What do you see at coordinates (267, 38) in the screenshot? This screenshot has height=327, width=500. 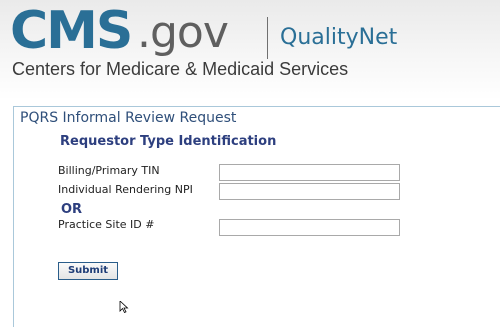 I see `logo-divider` at bounding box center [267, 38].